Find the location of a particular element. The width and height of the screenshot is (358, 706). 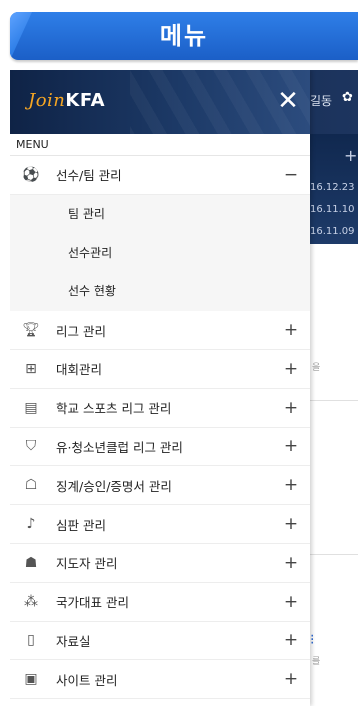

menu-item-player-team: ⚽ 선수/팀 관리 − is located at coordinates (160, 175).